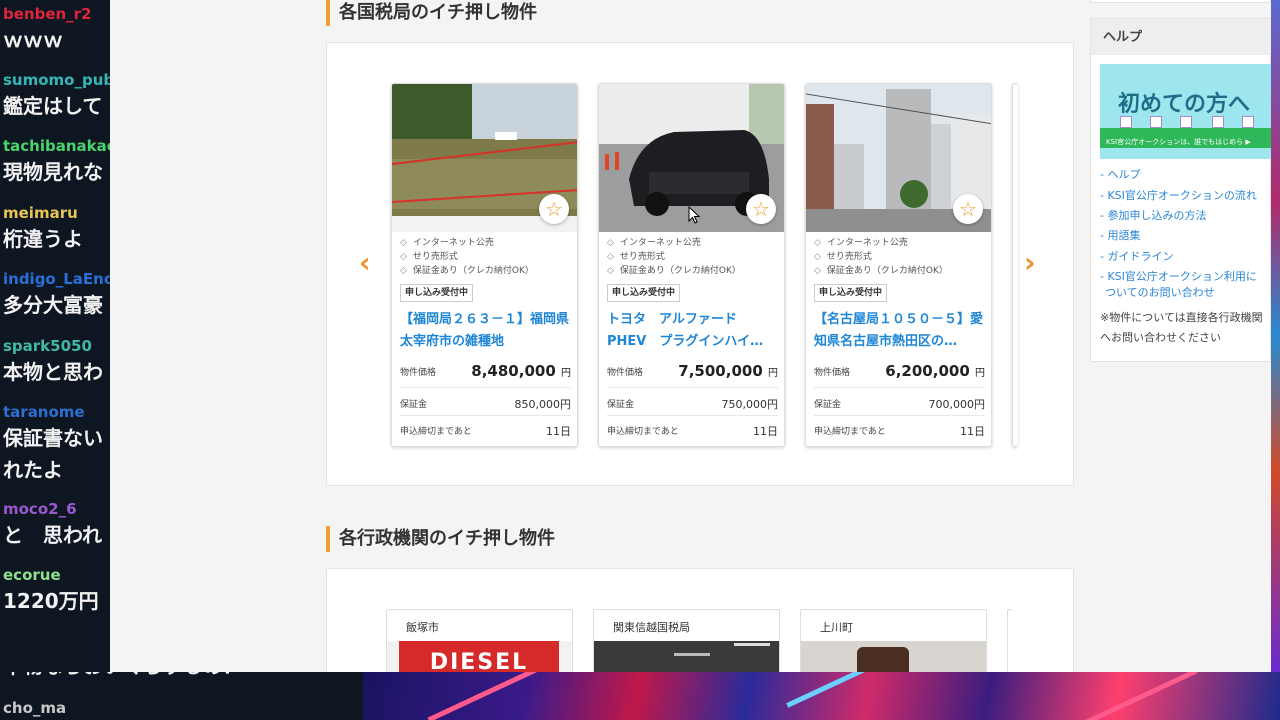  Describe the element at coordinates (53, 438) in the screenshot. I see `chat-message: 保証書ない` at that location.